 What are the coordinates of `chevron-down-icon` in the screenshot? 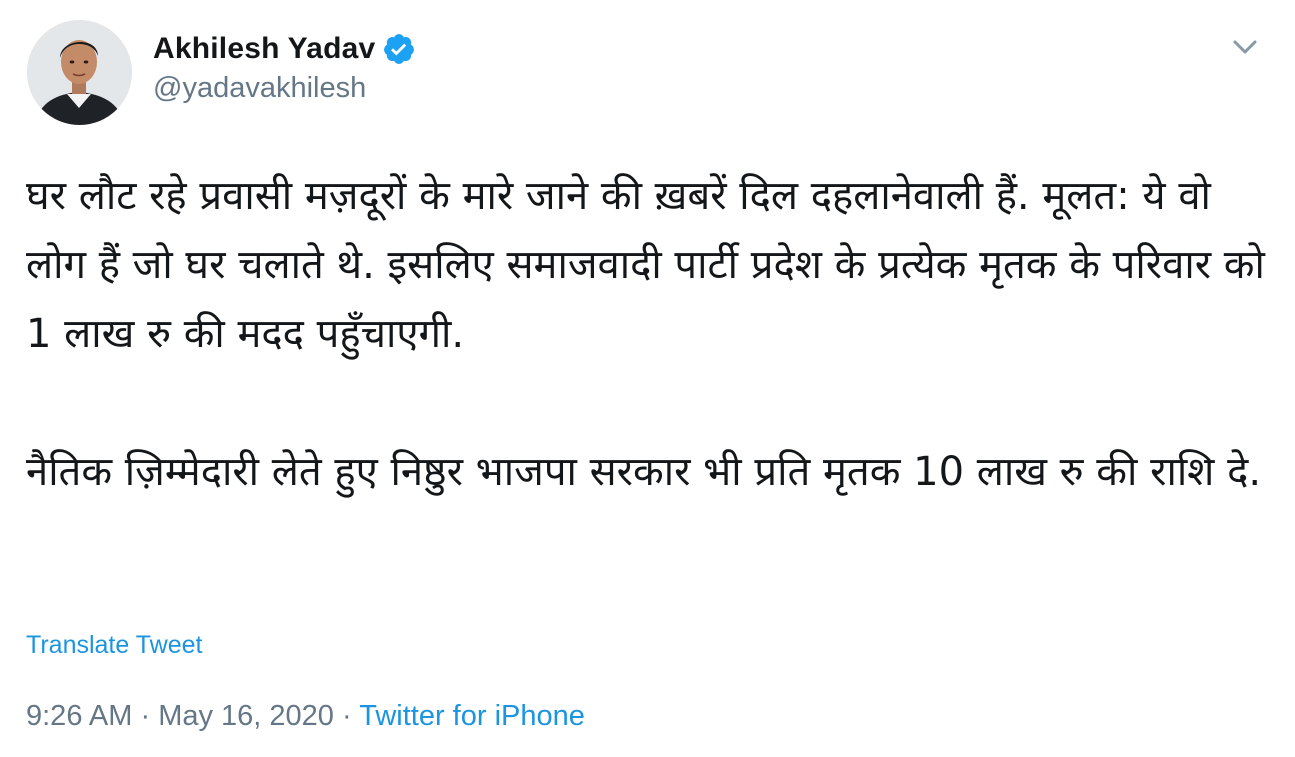 It's located at (1245, 47).